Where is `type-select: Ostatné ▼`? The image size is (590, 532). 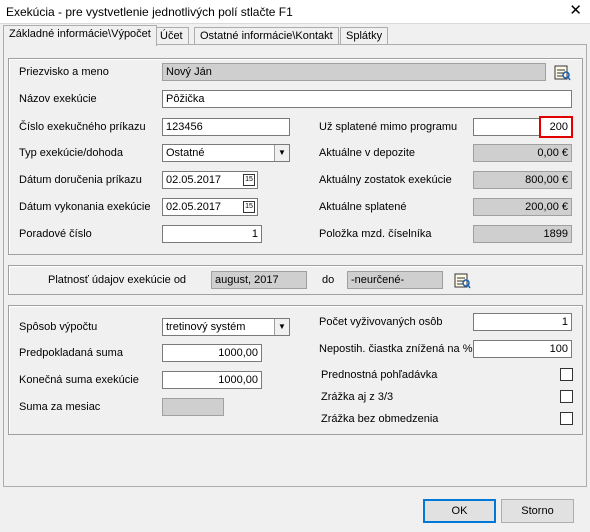
type-select: Ostatné ▼ is located at coordinates (226, 153).